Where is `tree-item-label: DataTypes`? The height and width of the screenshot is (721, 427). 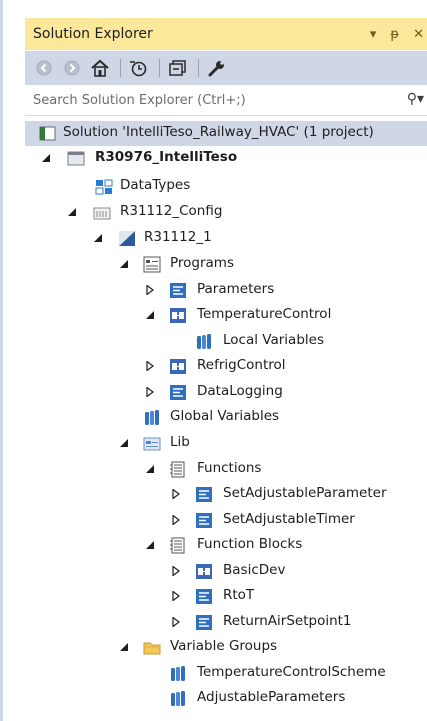
tree-item-label: DataTypes is located at coordinates (155, 185).